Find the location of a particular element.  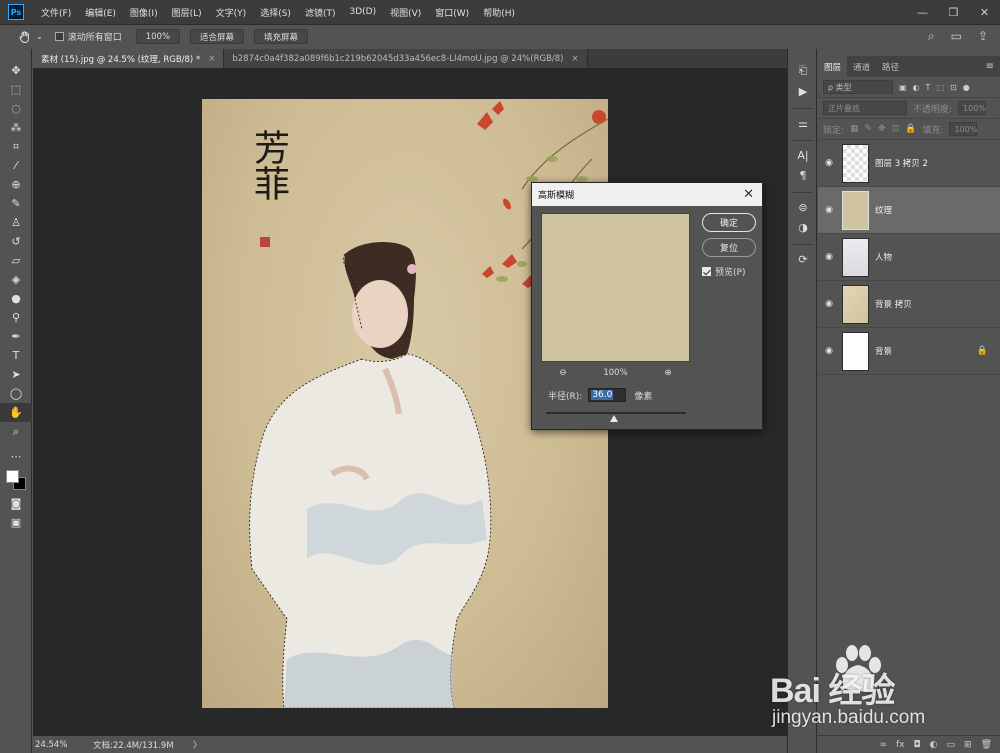

minimize-button: — is located at coordinates (922, 12).